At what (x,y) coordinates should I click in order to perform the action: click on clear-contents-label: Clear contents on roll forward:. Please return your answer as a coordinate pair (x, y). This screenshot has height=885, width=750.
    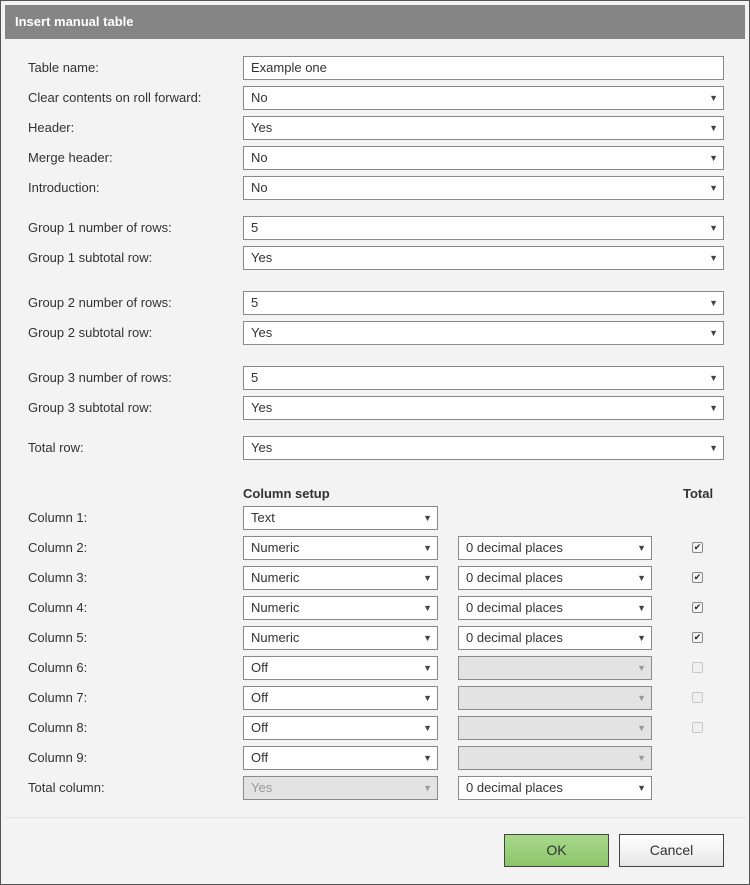
    Looking at the image, I should click on (115, 97).